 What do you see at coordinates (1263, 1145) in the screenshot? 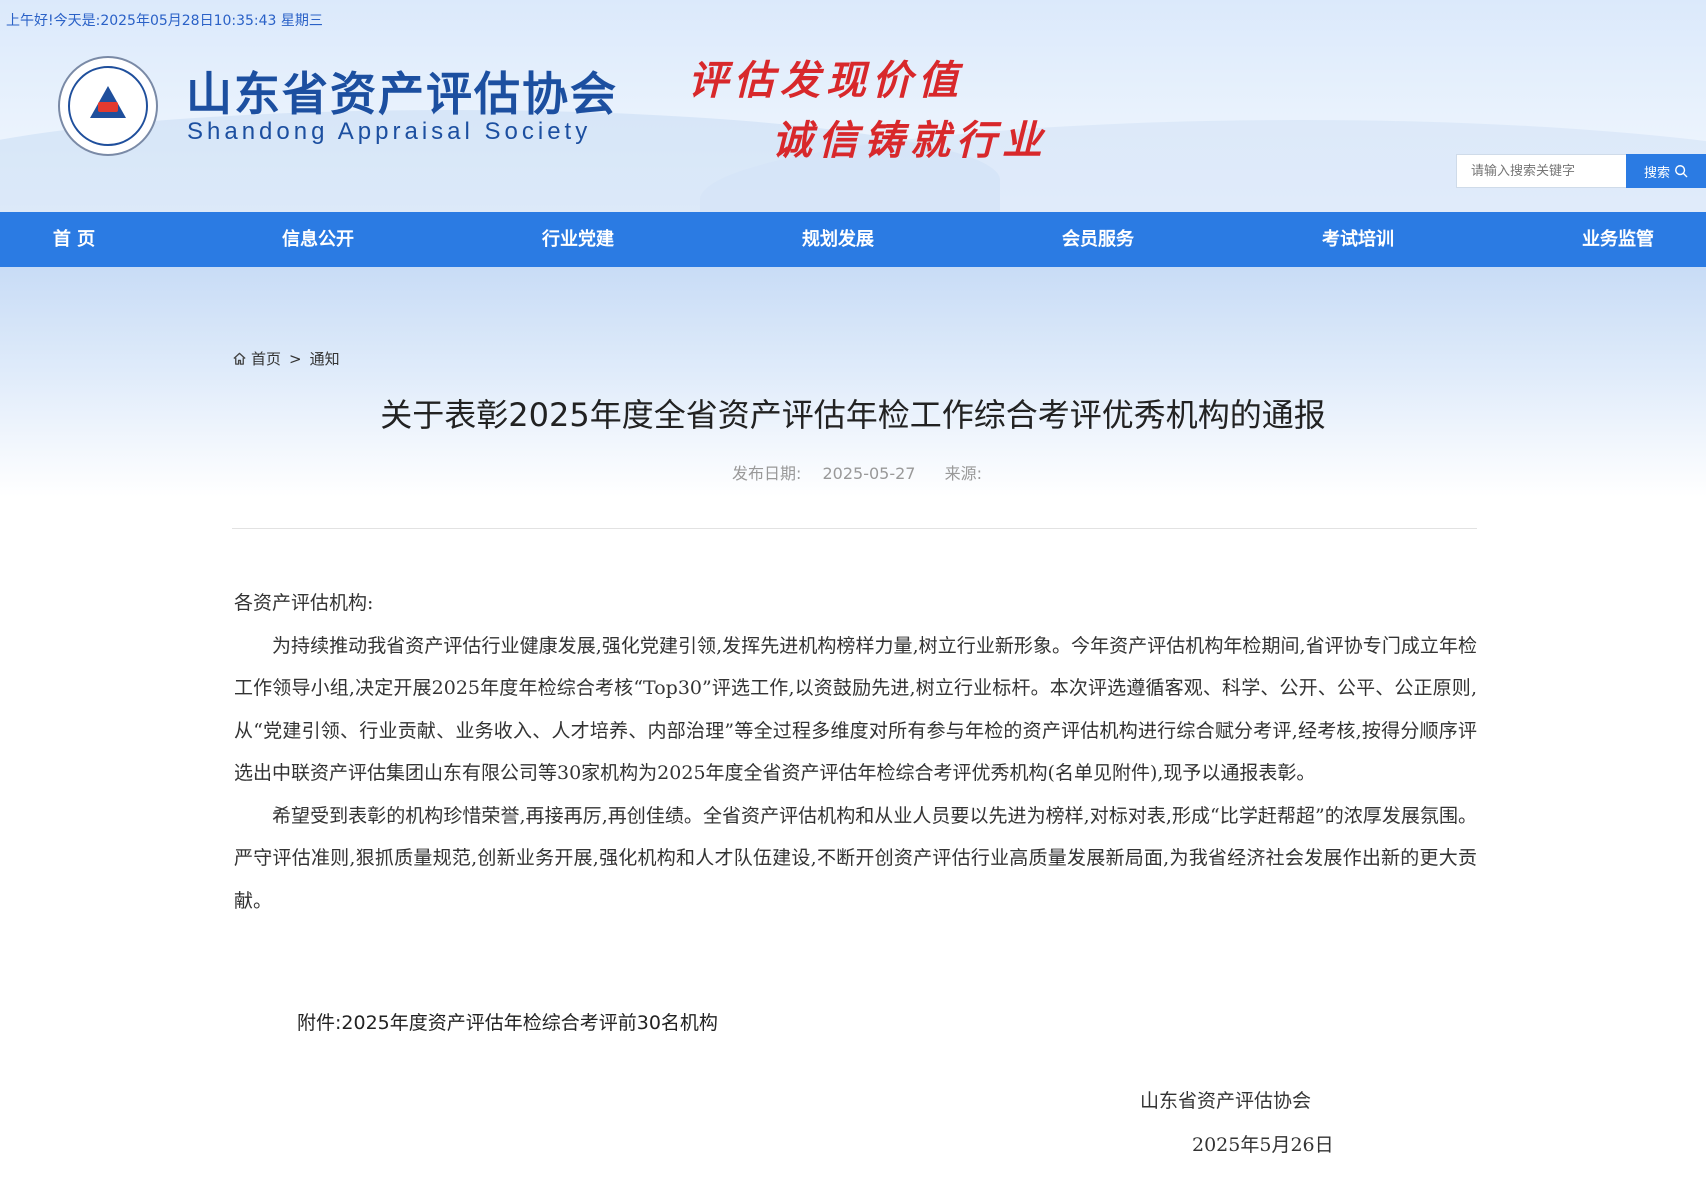
I see `signature-date: 2025年5月26日` at bounding box center [1263, 1145].